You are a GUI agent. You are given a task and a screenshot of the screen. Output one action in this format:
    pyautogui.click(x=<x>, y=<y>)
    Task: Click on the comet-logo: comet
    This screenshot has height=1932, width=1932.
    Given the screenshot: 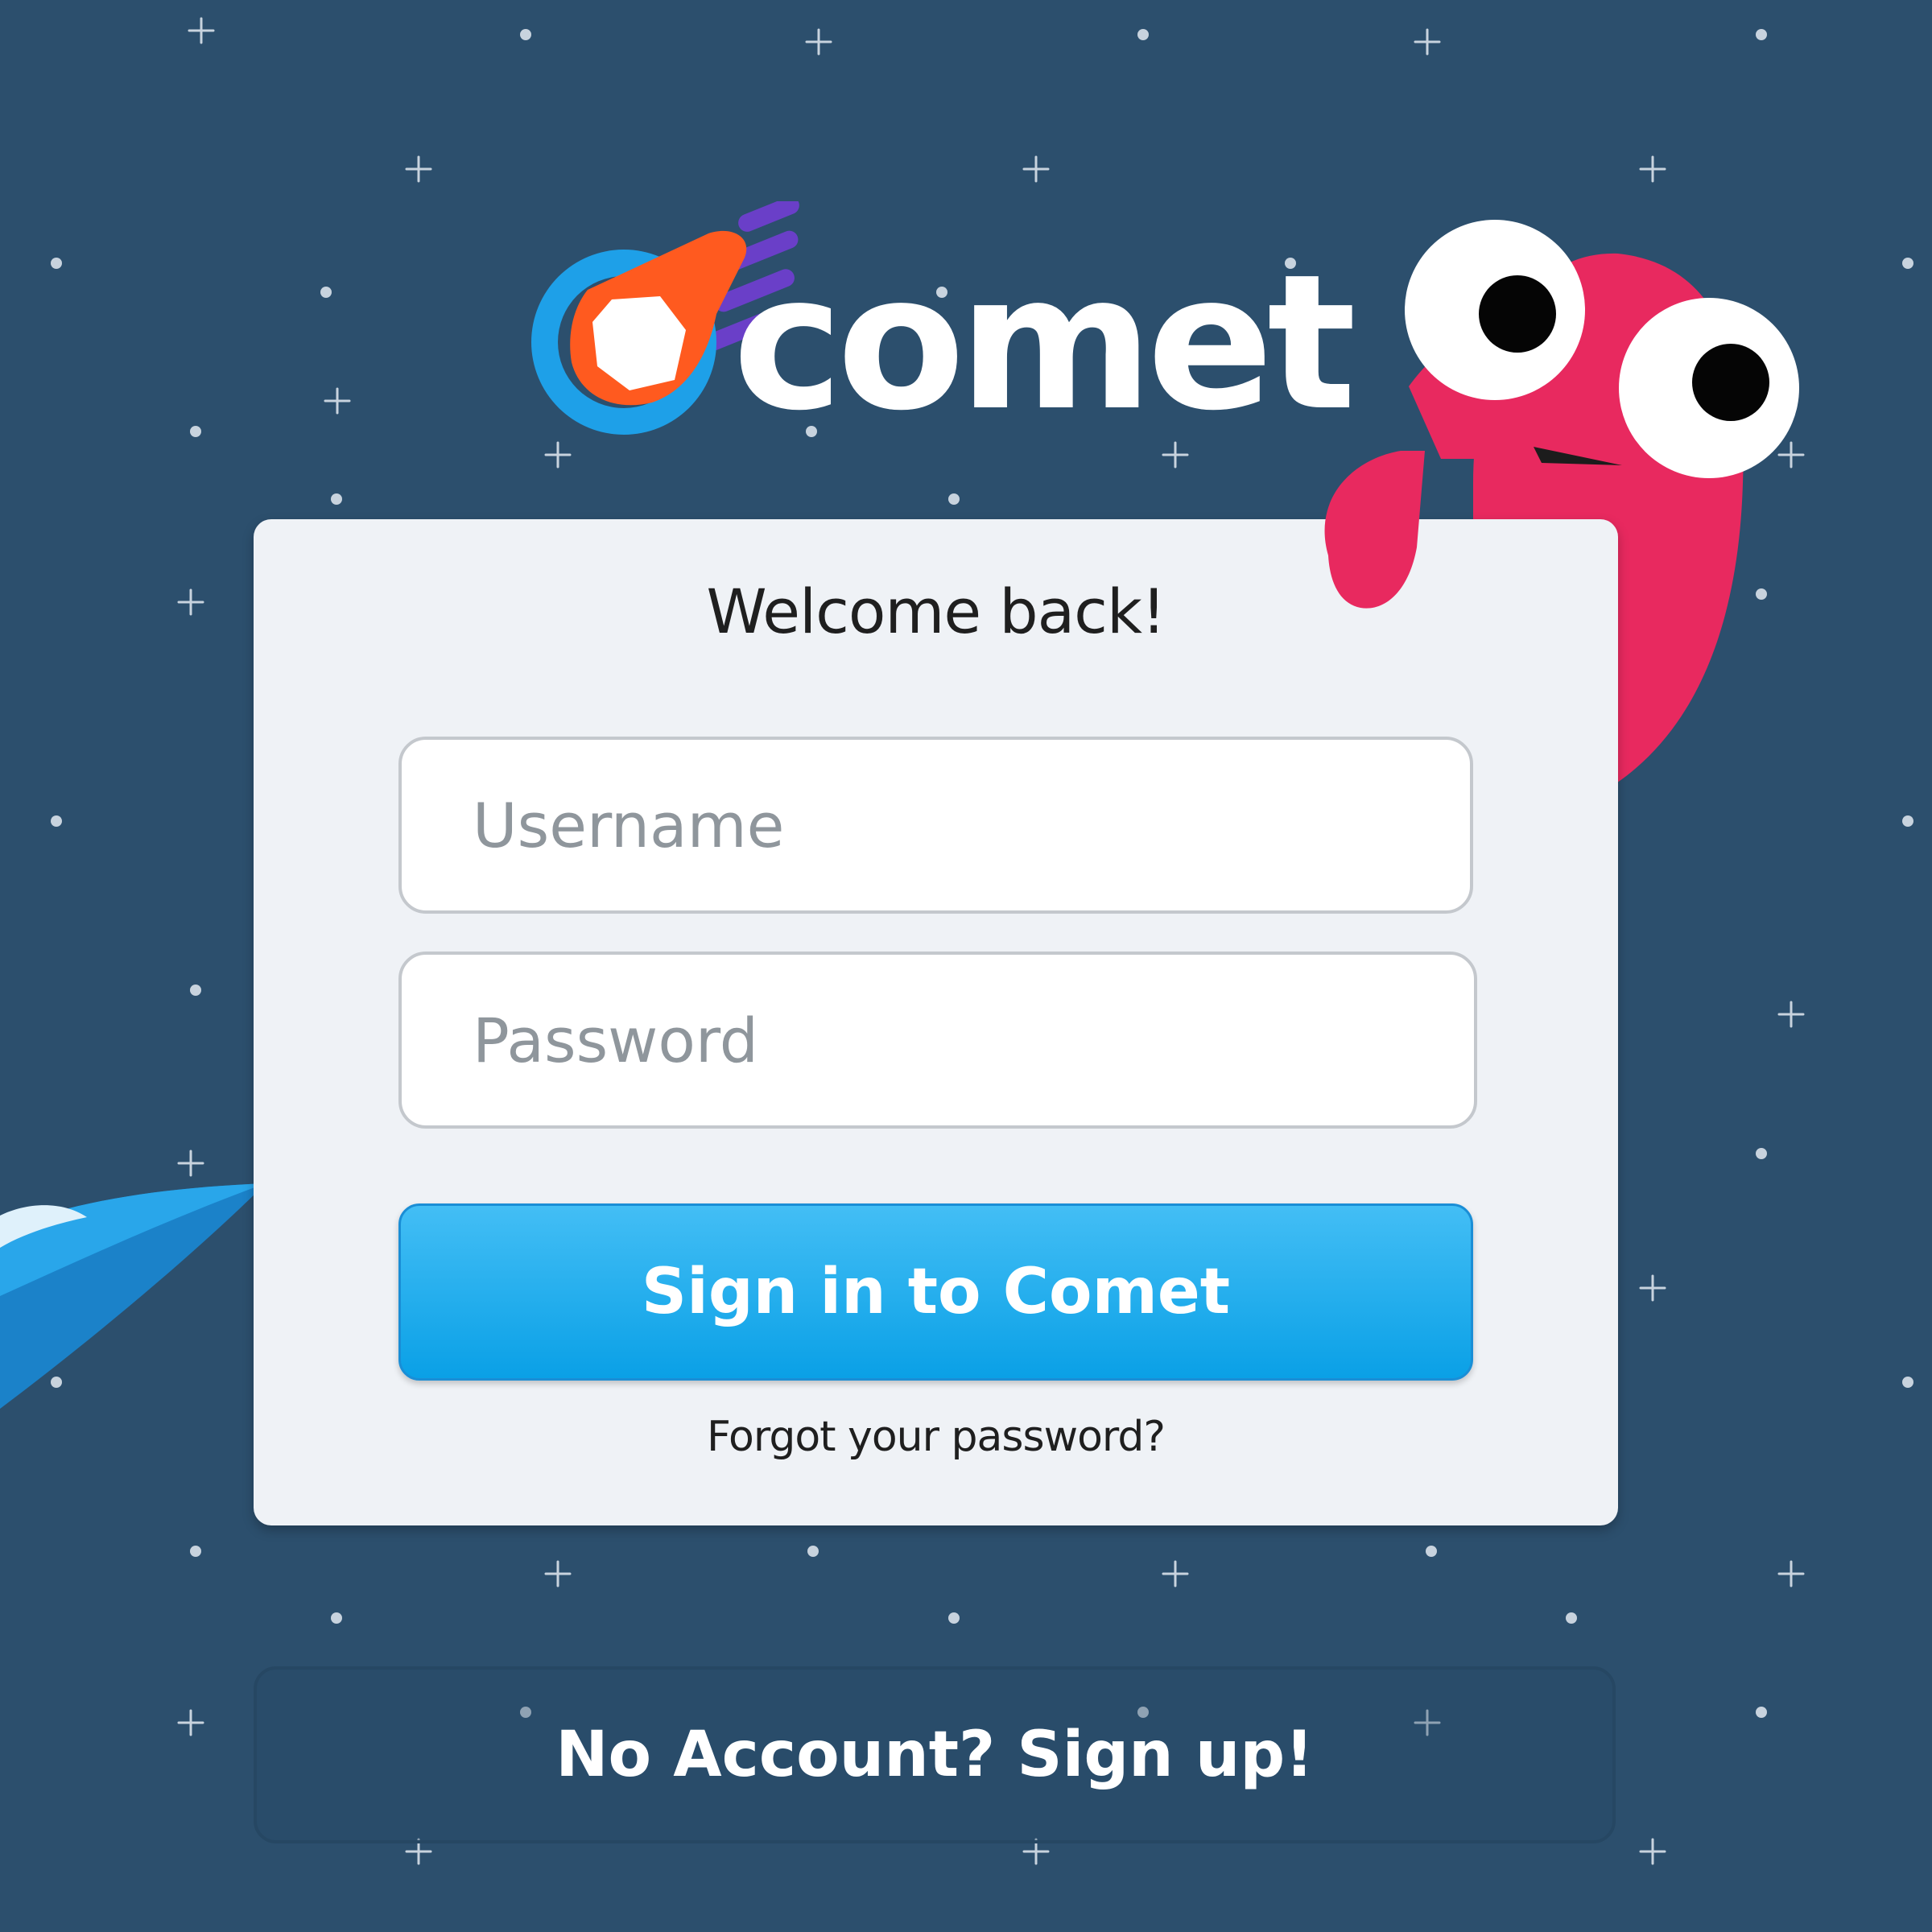 What is the action you would take?
    pyautogui.click(x=943, y=330)
    